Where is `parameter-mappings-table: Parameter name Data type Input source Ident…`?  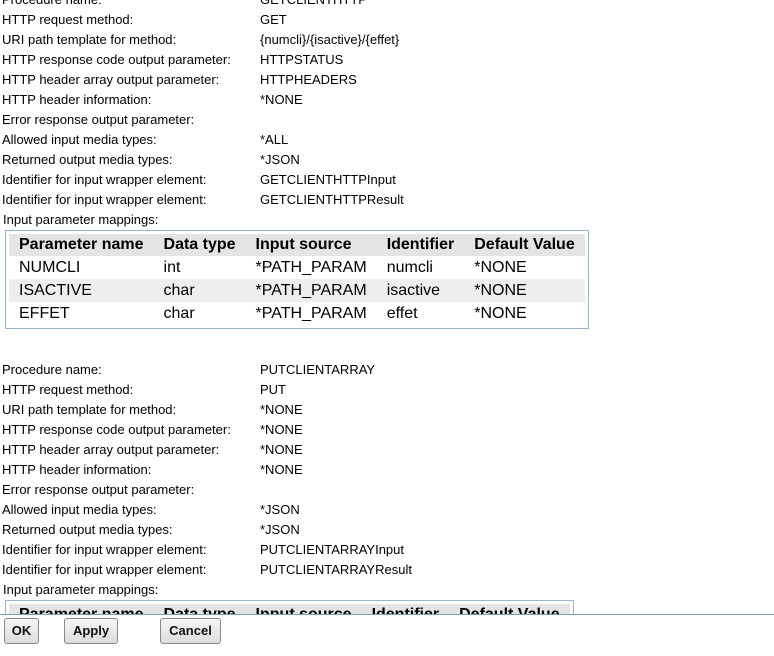
parameter-mappings-table: Parameter name Data type Input source Ident… is located at coordinates (297, 279).